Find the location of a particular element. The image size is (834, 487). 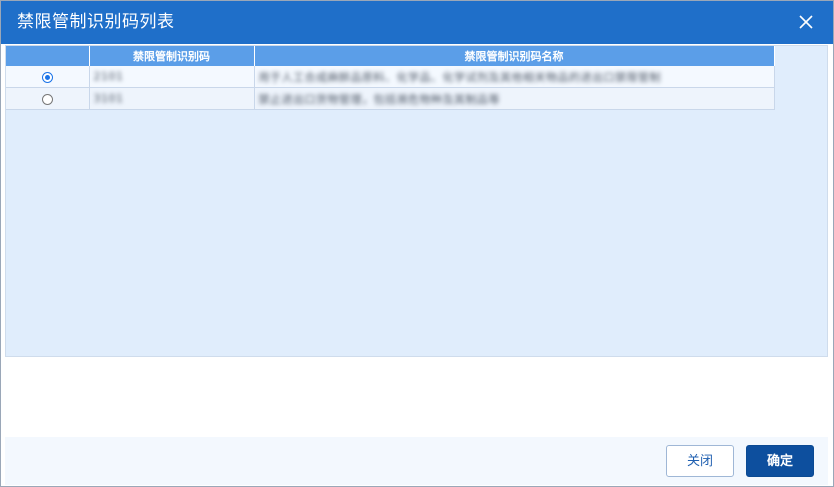

code-value: 3101 is located at coordinates (108, 98).